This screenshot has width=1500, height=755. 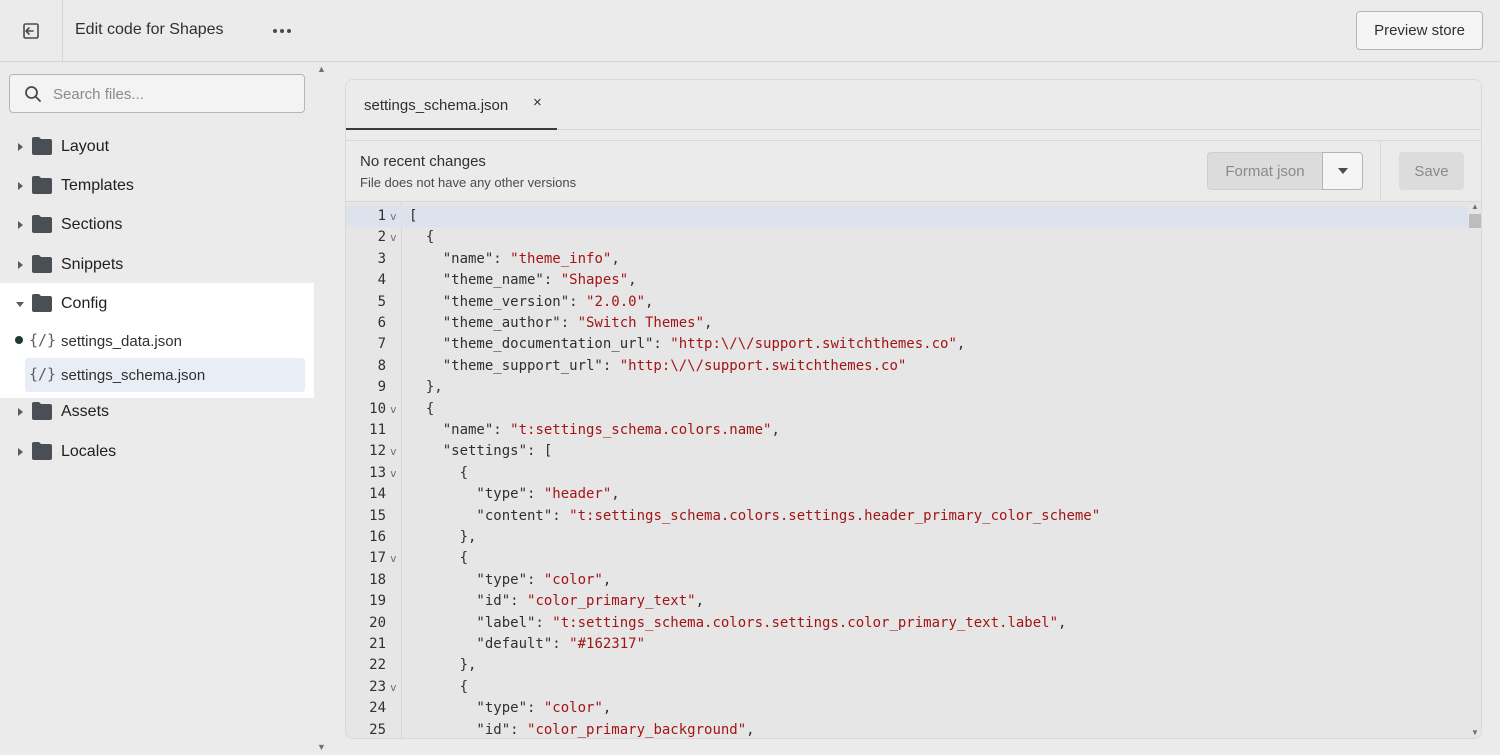 I want to click on tab-bar: settings_schema.json ×, so click(x=913, y=105).